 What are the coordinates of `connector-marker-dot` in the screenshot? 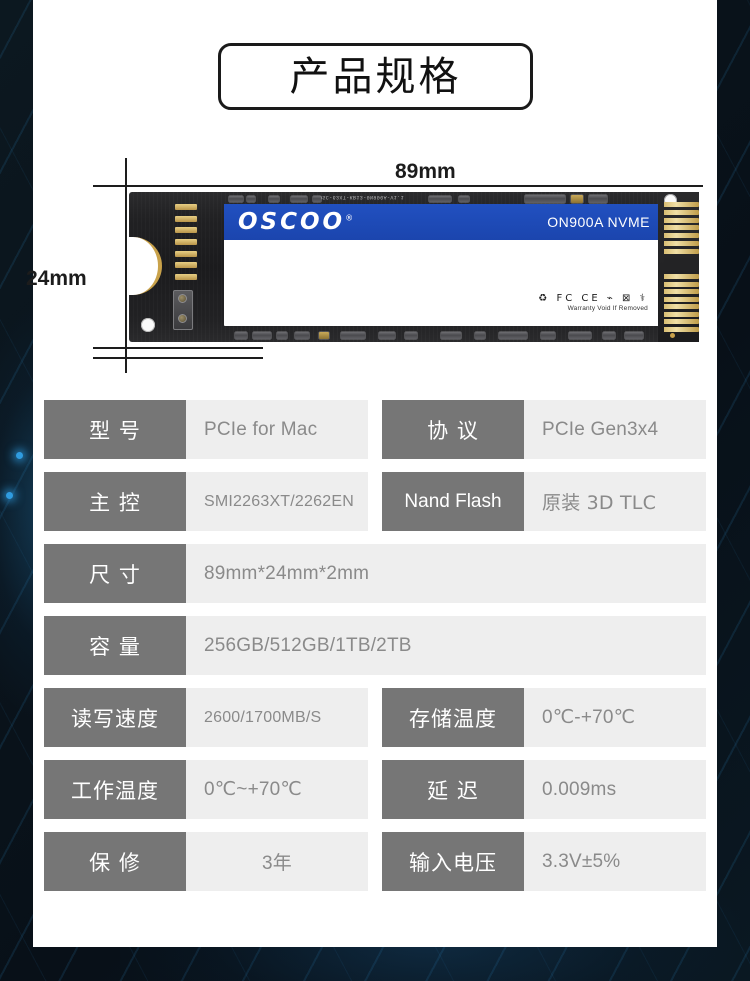 It's located at (672, 335).